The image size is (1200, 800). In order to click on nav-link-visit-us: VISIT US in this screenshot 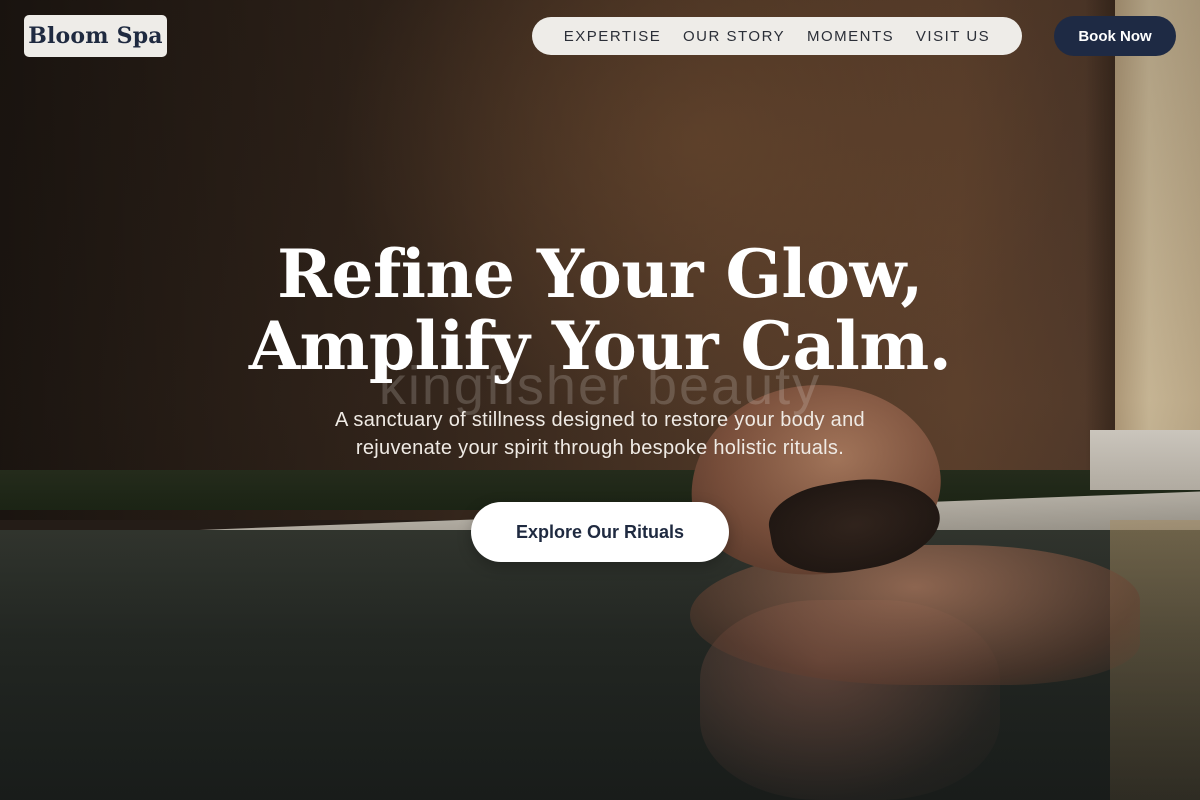, I will do `click(953, 36)`.